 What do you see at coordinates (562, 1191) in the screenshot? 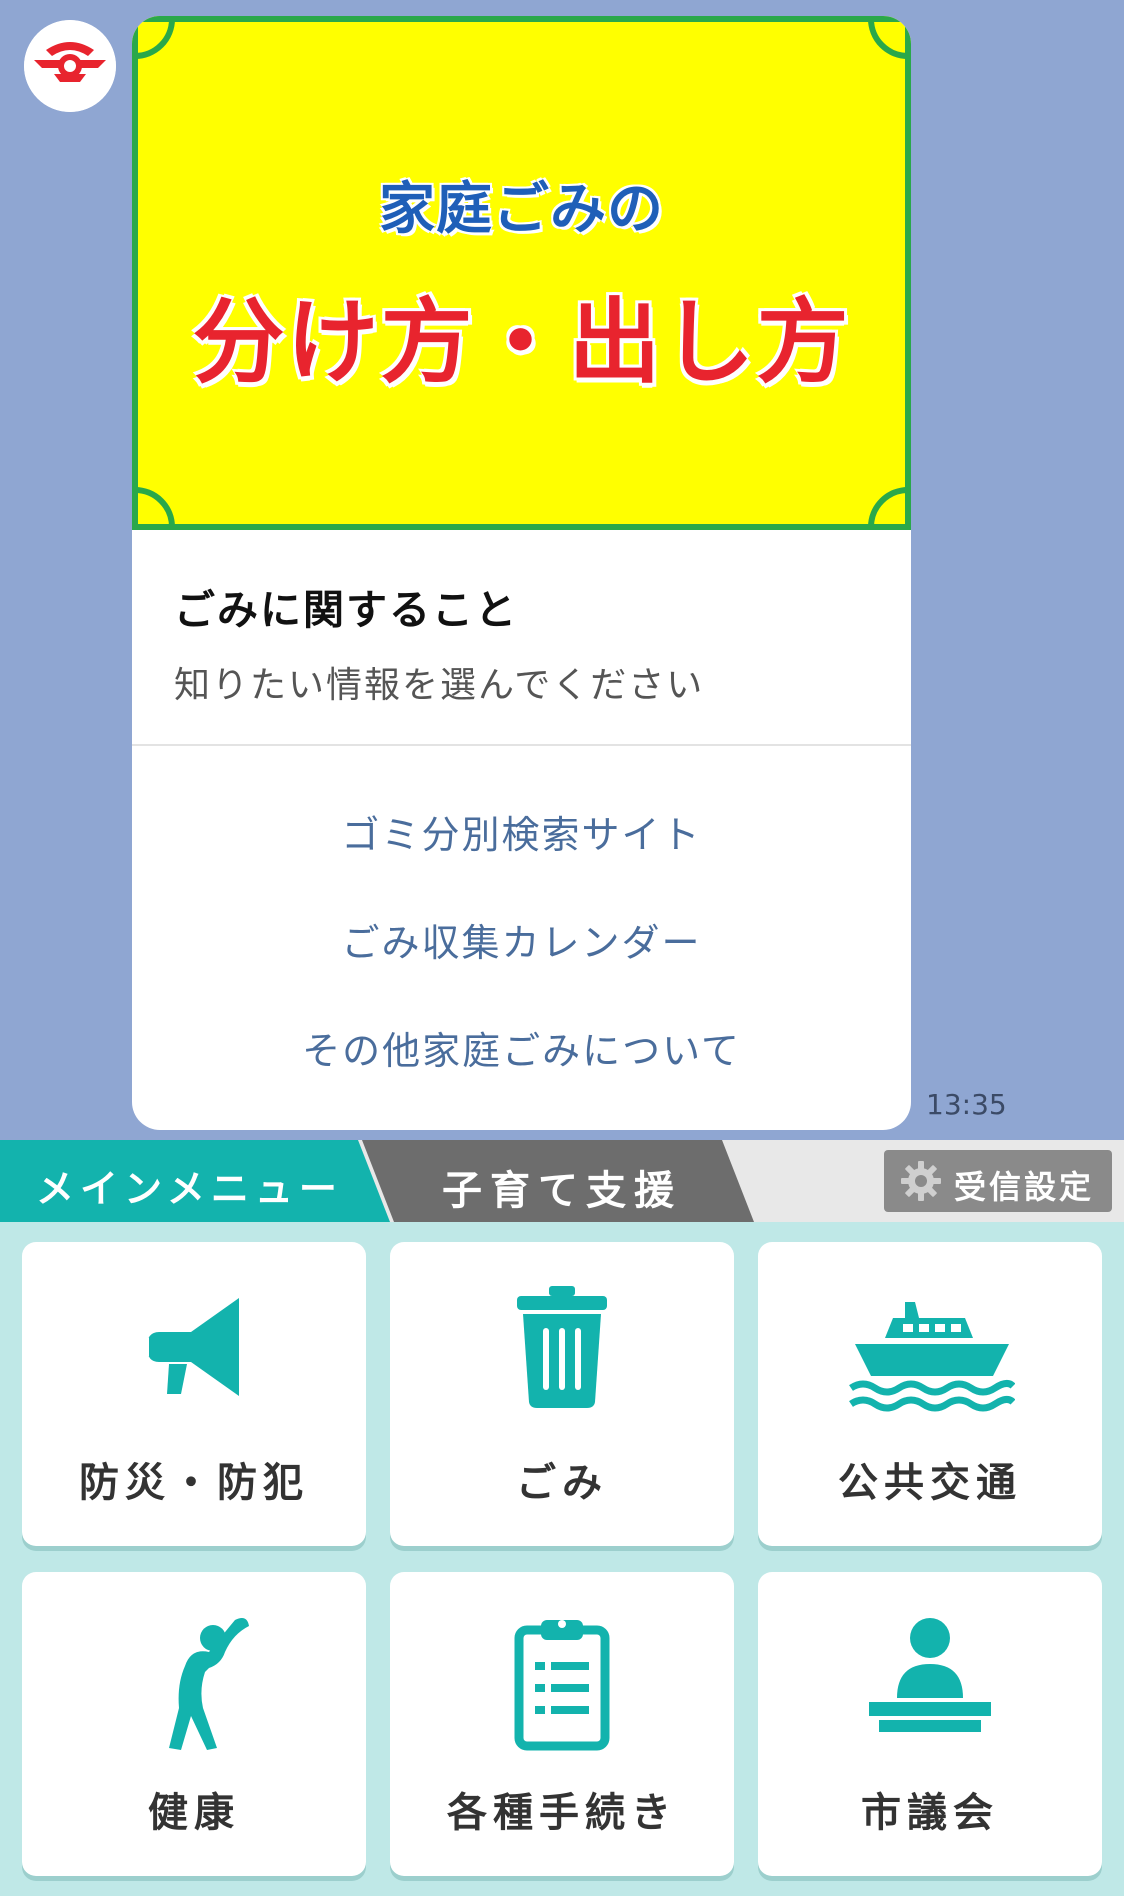
I see `tab-childcare-support-label: 子育て支援` at bounding box center [562, 1191].